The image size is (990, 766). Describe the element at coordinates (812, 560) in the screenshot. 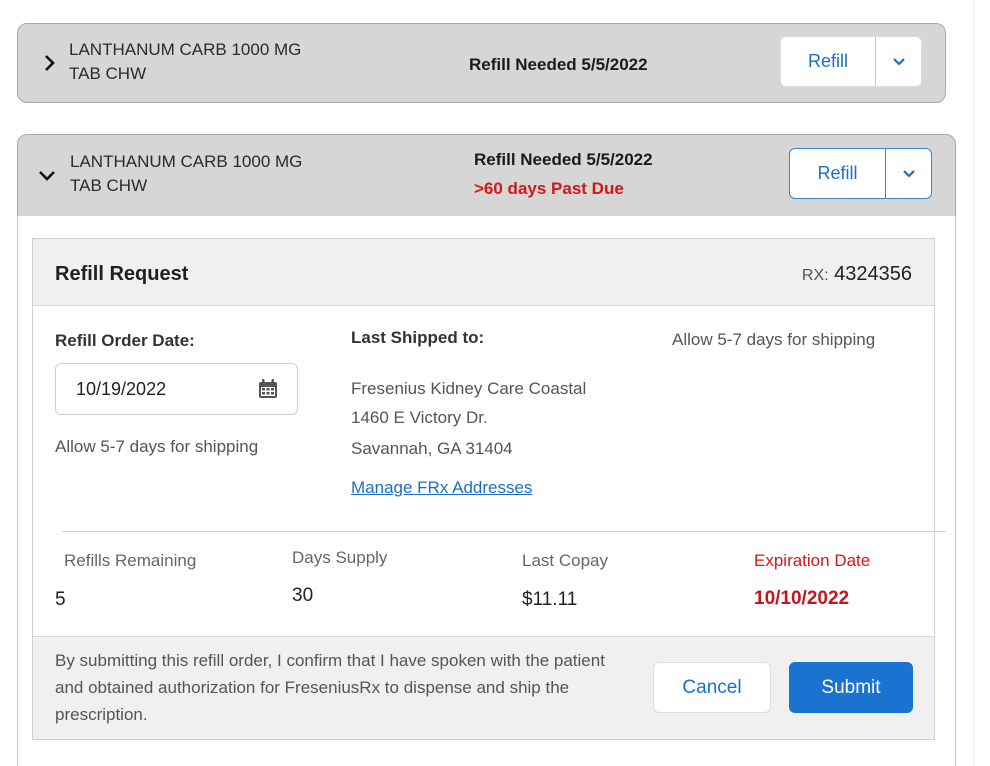

I see `expiration-date-label: Expiration Date` at that location.